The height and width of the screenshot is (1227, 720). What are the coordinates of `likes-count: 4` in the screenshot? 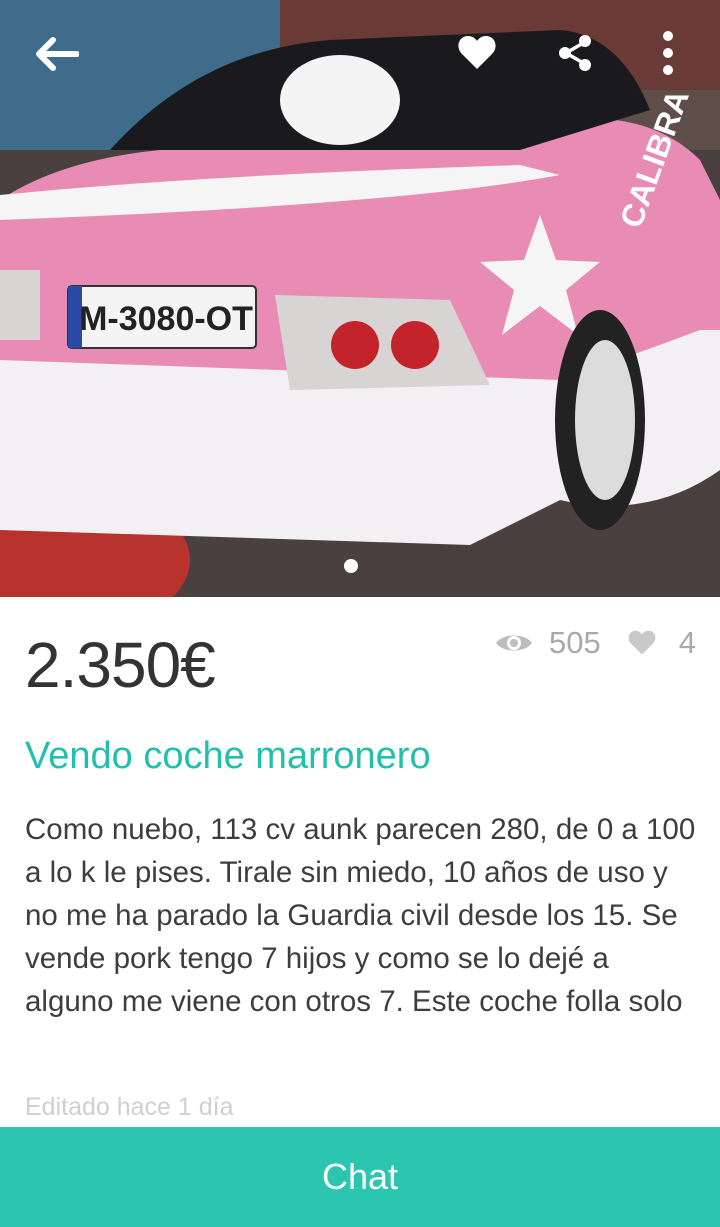 It's located at (687, 642).